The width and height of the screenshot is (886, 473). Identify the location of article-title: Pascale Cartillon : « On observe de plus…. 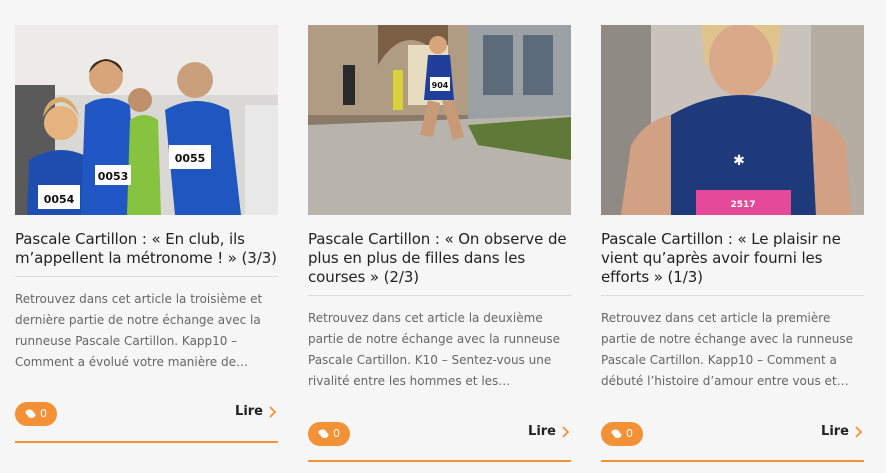
(439, 258).